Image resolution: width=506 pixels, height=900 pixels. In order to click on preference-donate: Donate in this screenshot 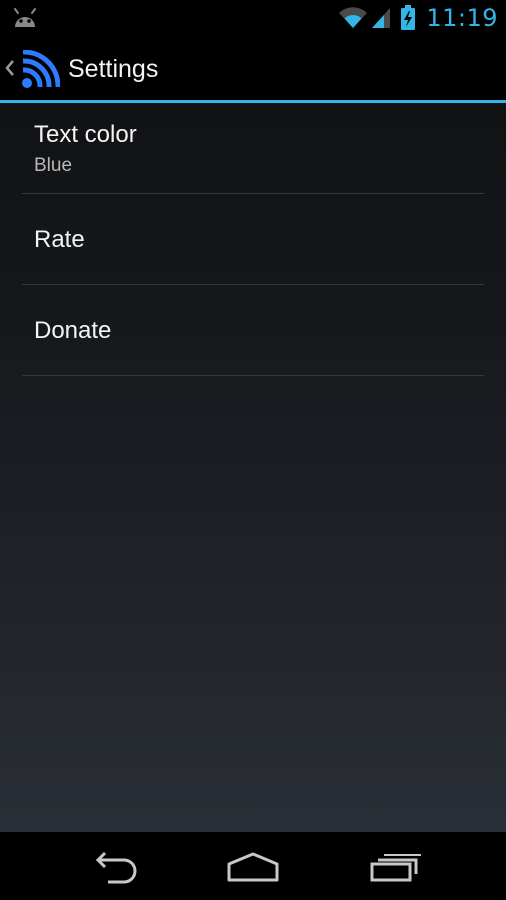, I will do `click(253, 330)`.